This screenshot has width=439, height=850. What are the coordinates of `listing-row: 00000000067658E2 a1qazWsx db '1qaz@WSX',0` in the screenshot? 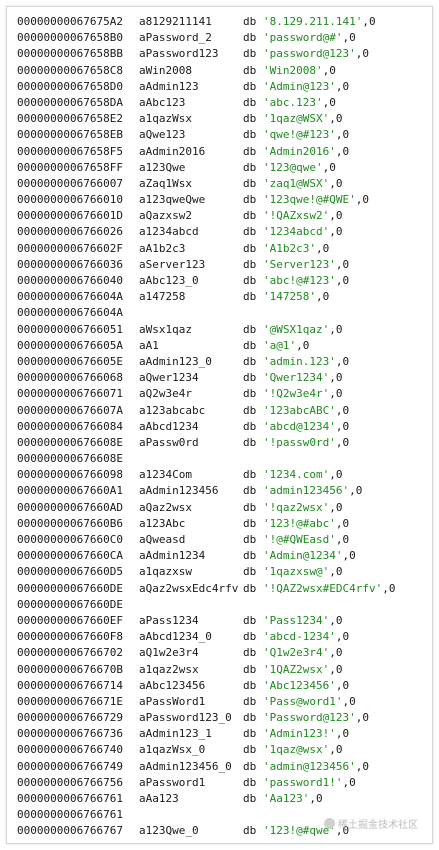 It's located at (224, 119).